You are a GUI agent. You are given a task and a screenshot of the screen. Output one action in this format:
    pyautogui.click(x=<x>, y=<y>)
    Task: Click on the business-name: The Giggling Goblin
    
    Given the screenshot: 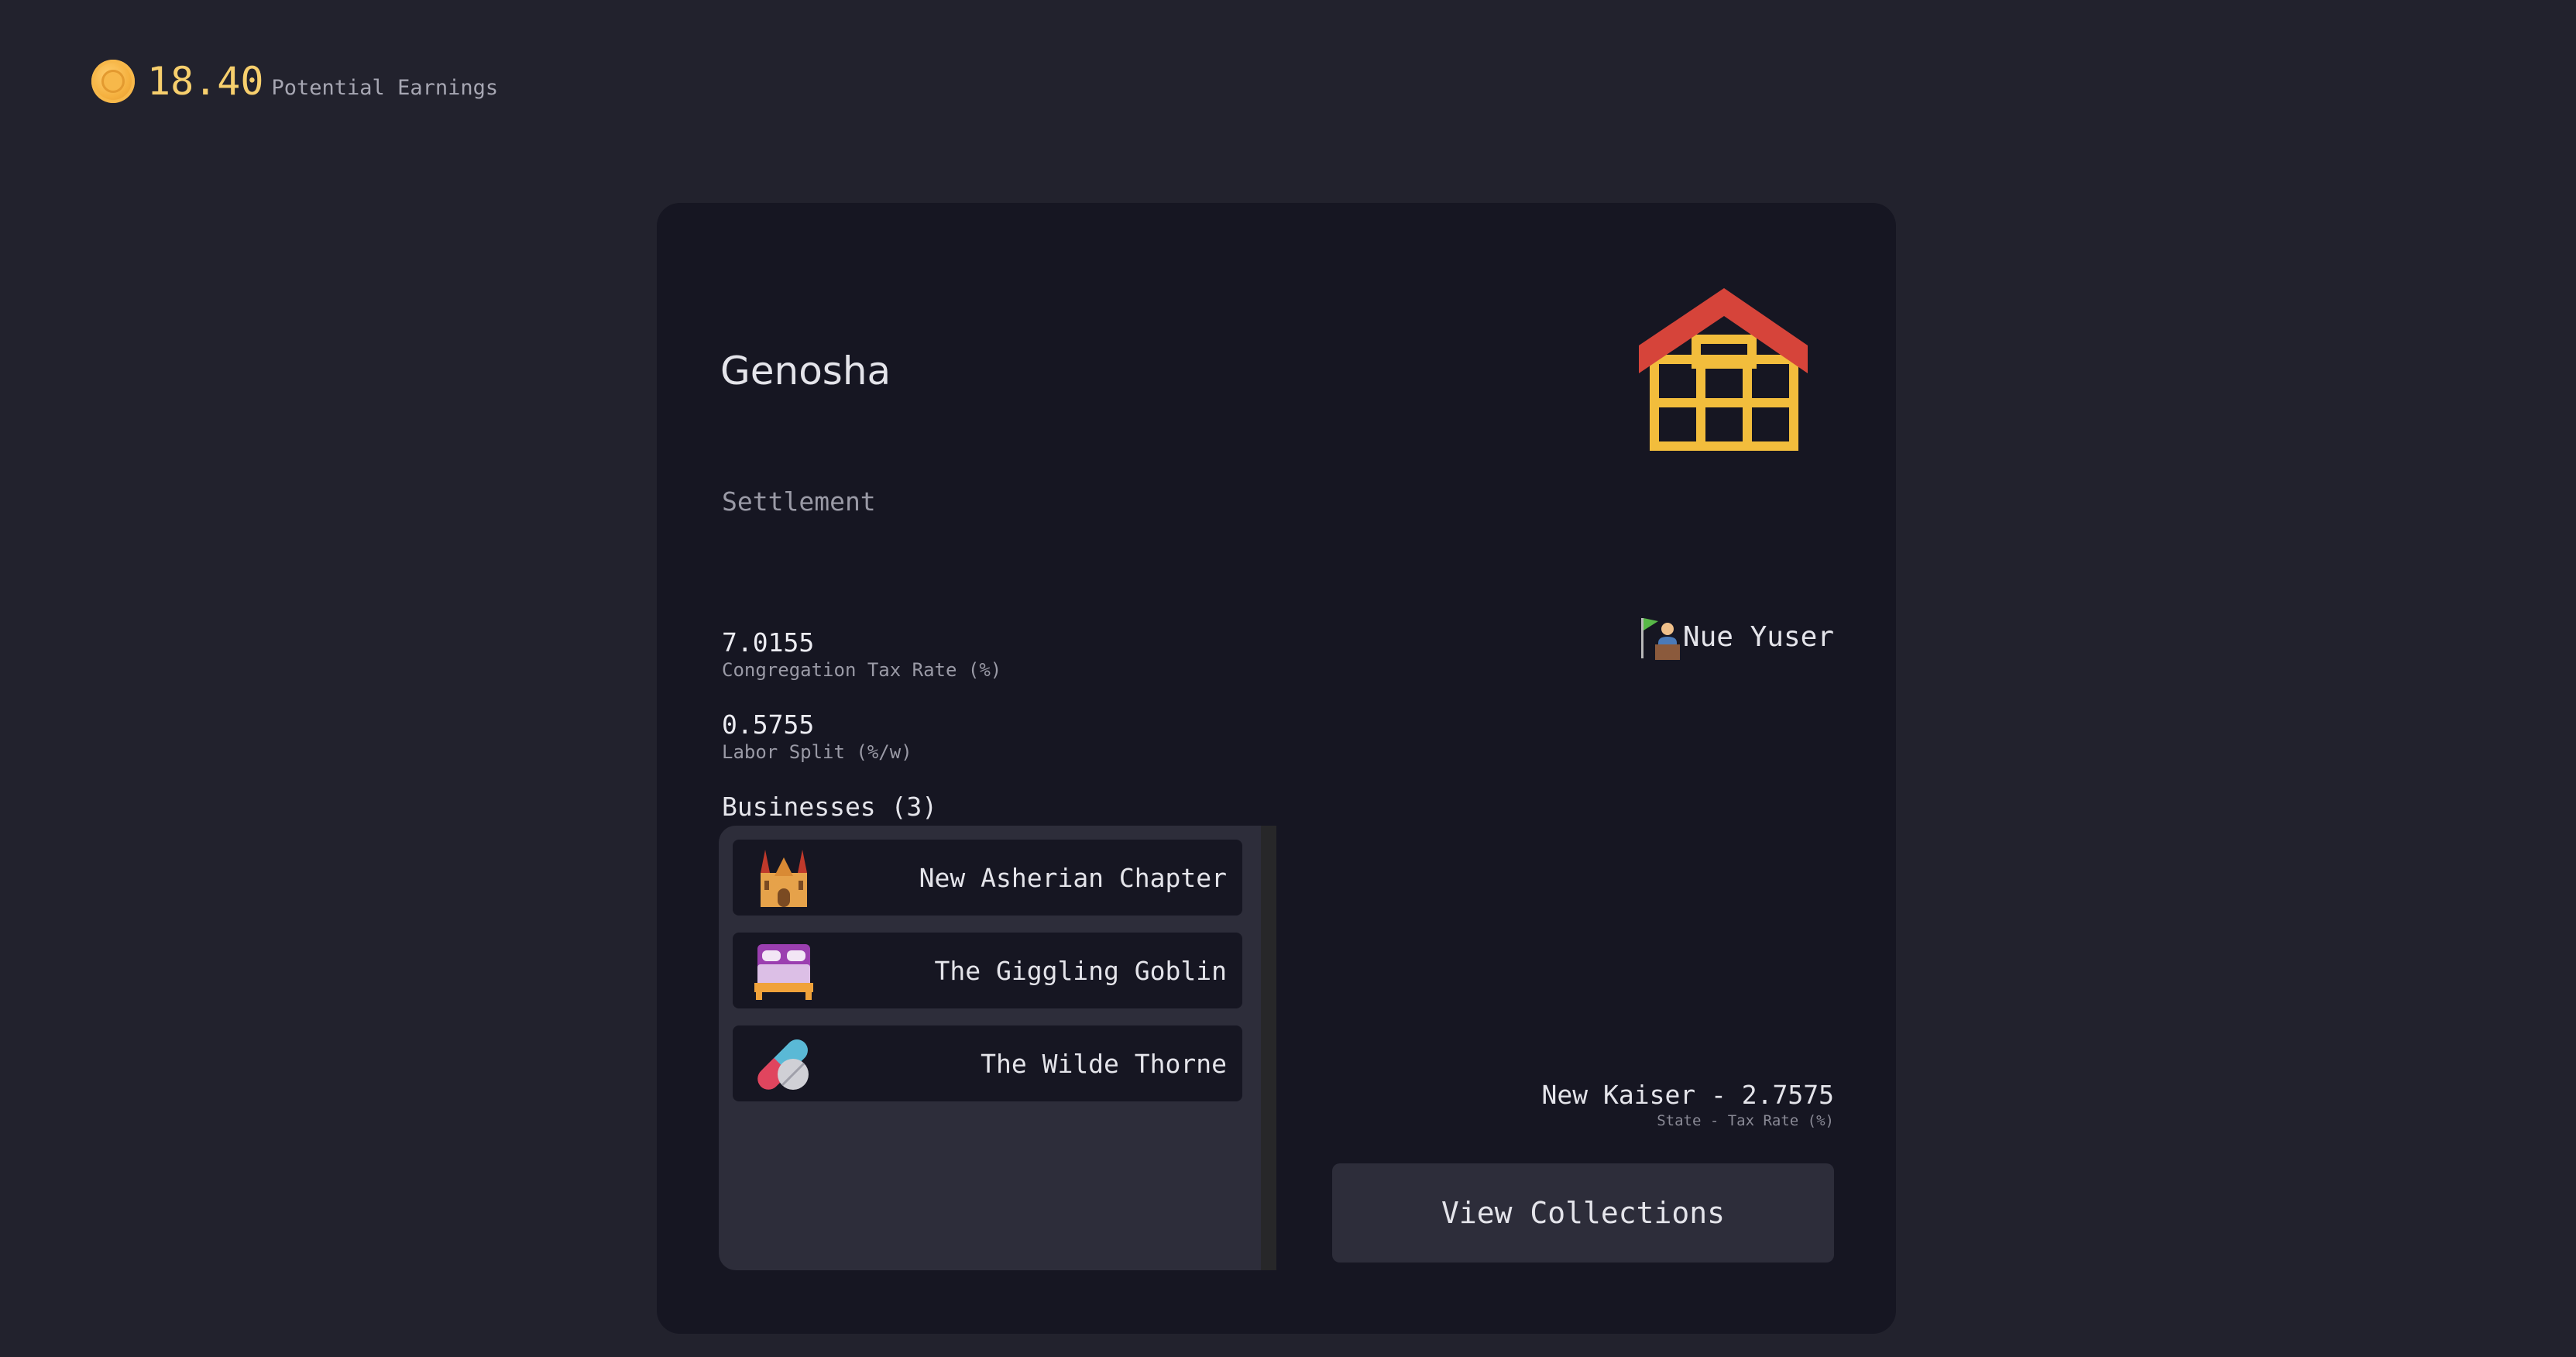 What is the action you would take?
    pyautogui.click(x=1081, y=970)
    